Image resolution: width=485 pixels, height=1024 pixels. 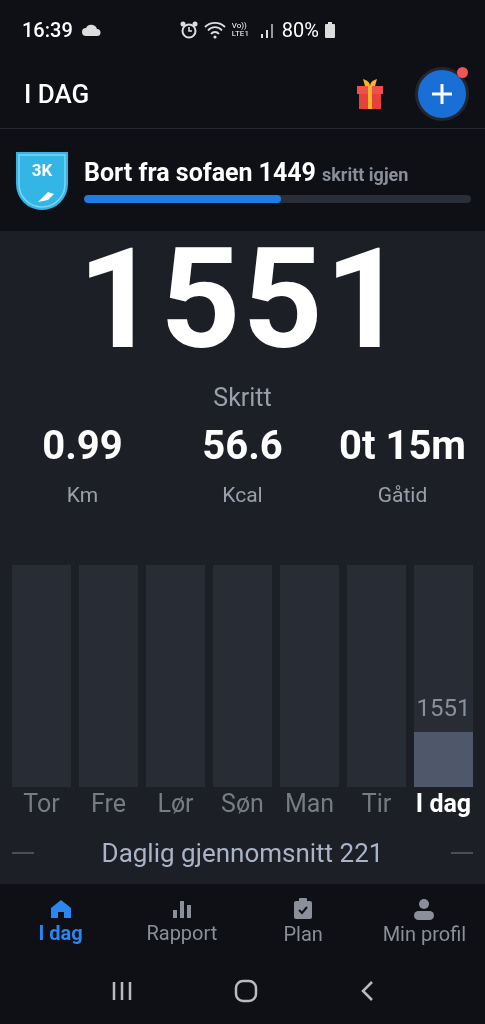 What do you see at coordinates (108, 803) in the screenshot?
I see `day-label: Fre` at bounding box center [108, 803].